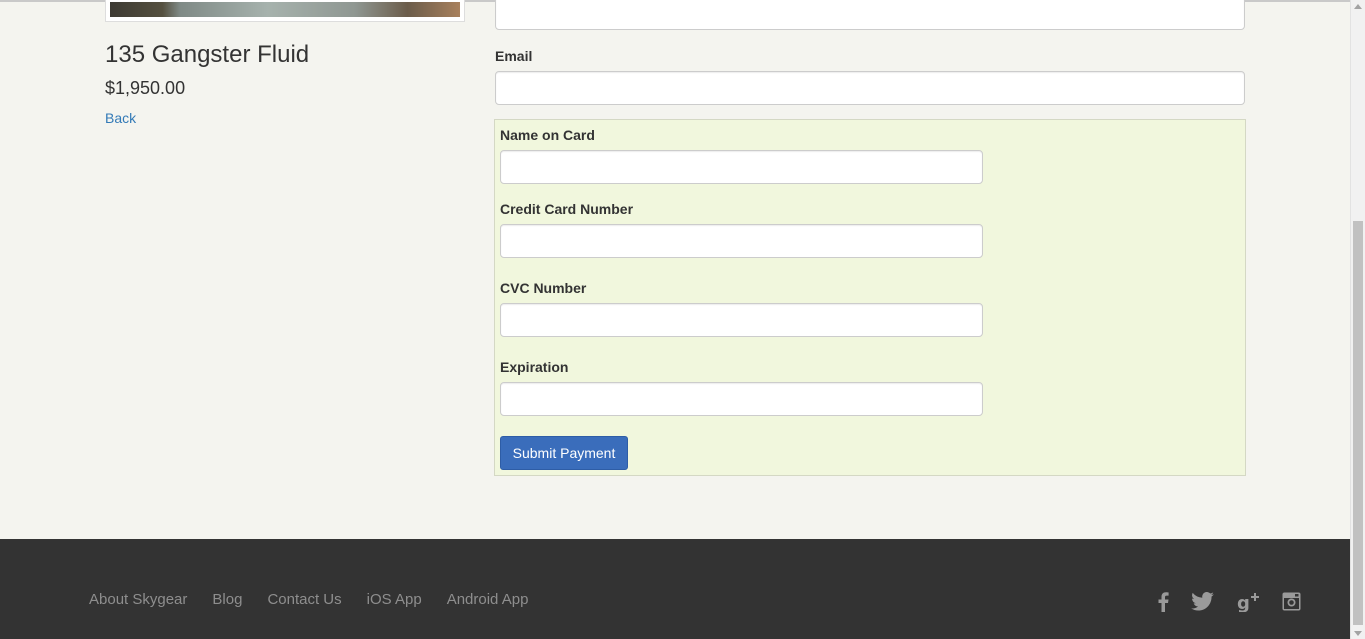 Image resolution: width=1365 pixels, height=639 pixels. Describe the element at coordinates (741, 399) in the screenshot. I see `expiration-input` at that location.